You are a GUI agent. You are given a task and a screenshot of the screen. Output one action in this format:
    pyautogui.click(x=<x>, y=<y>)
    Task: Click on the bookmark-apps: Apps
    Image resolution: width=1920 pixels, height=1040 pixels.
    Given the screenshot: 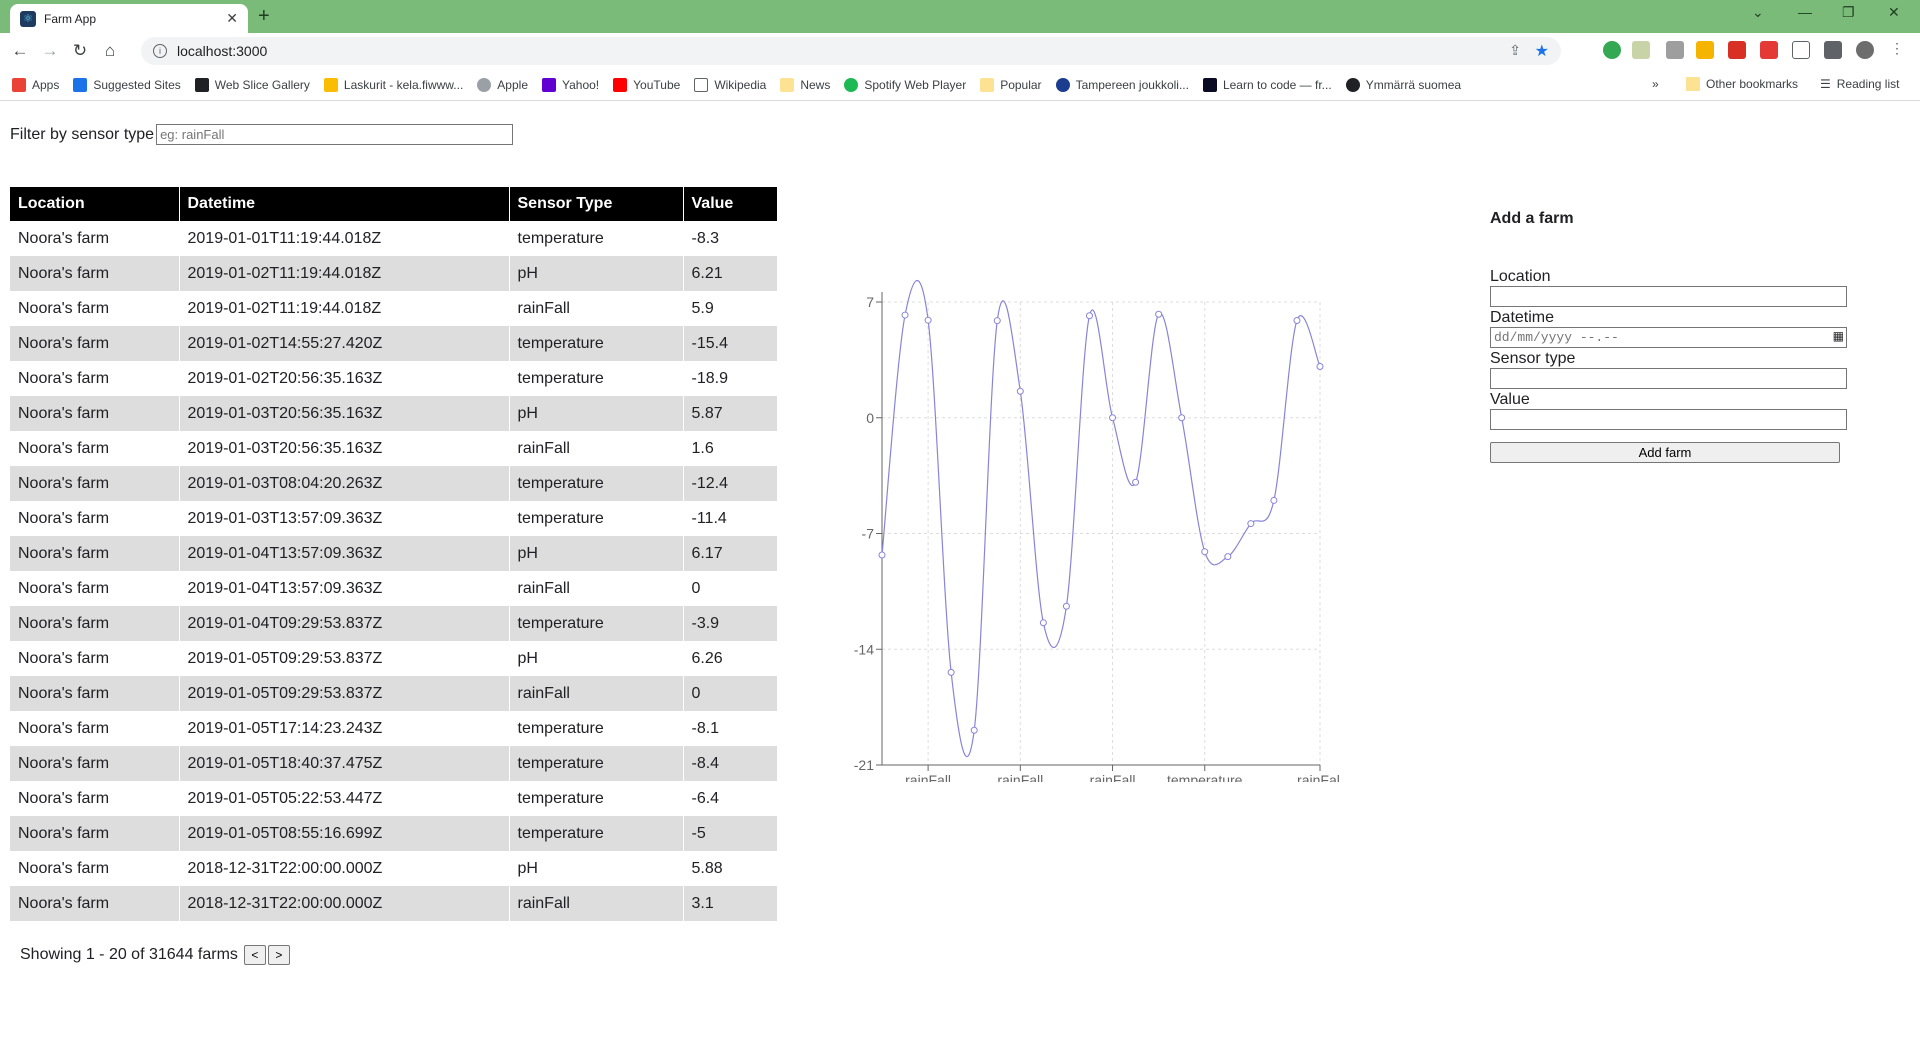 What is the action you would take?
    pyautogui.click(x=35, y=84)
    